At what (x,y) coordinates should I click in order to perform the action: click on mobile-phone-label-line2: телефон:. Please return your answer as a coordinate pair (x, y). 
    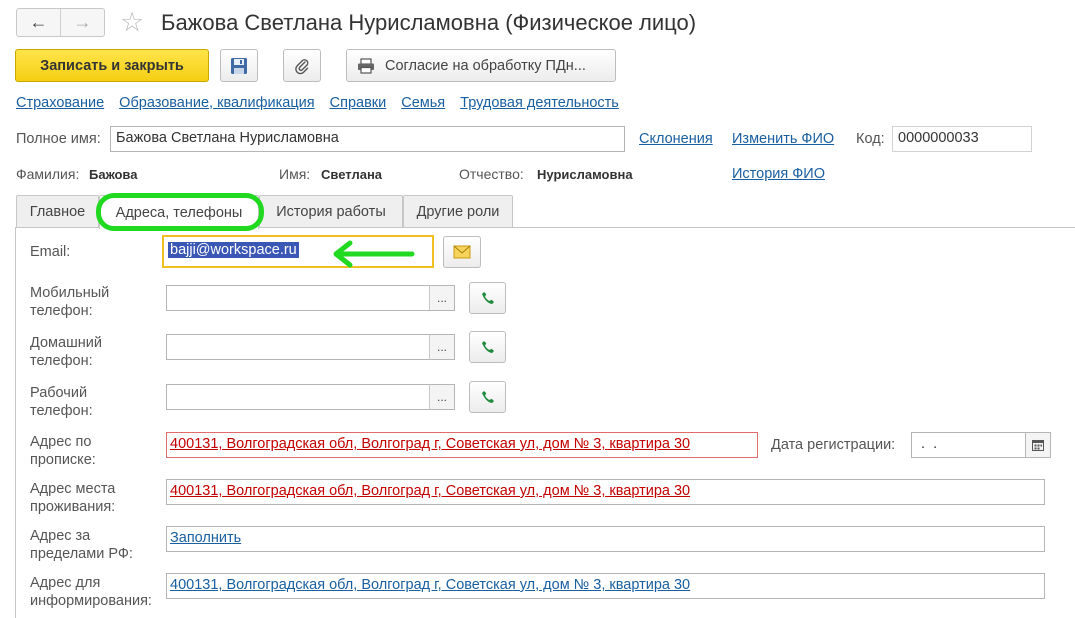
    Looking at the image, I should click on (61, 311).